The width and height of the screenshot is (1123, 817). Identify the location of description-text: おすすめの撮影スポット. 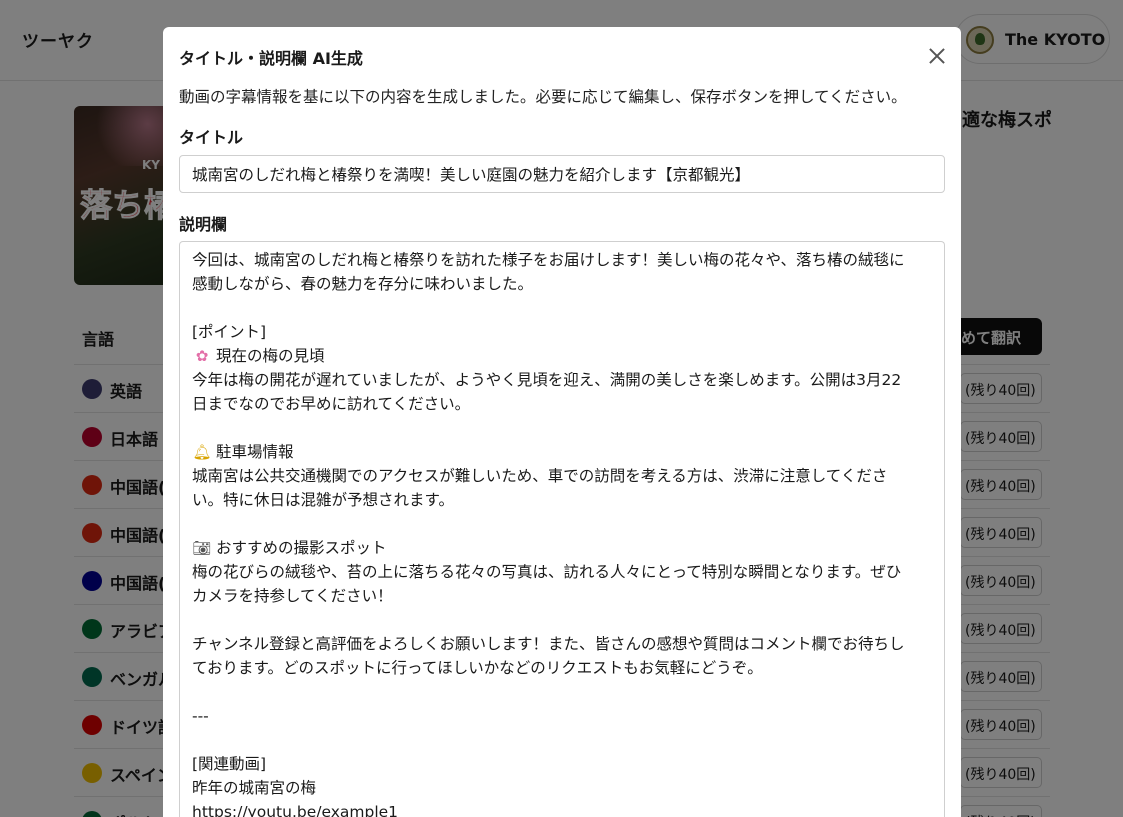
(301, 548).